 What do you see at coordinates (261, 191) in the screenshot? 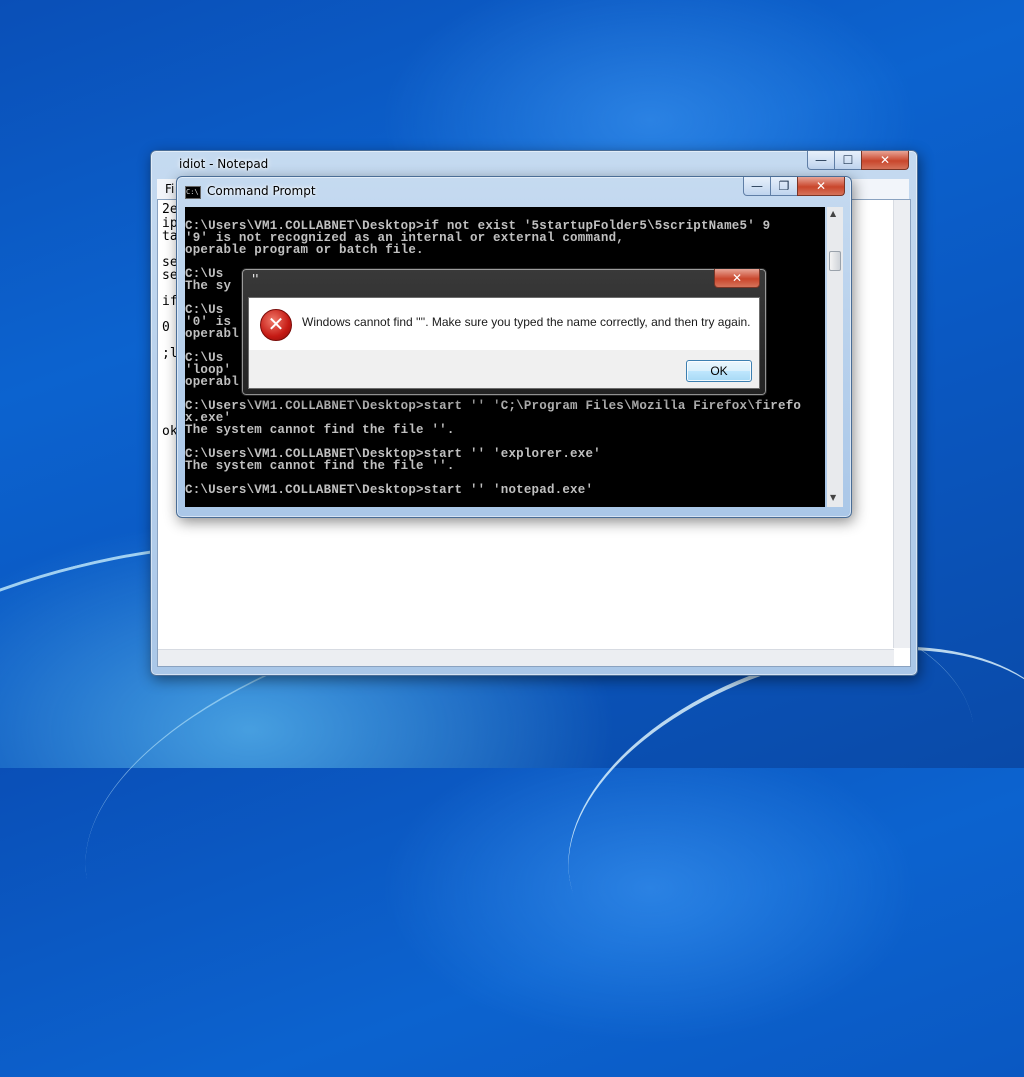
I see `cmd-title: Command Prompt` at bounding box center [261, 191].